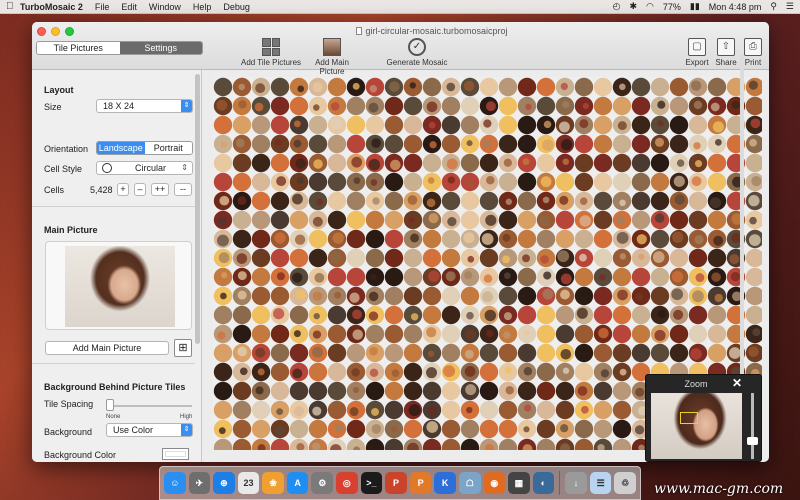 Image resolution: width=800 pixels, height=500 pixels. Describe the element at coordinates (790, 6) in the screenshot. I see `notification-center-icon: ☰` at that location.